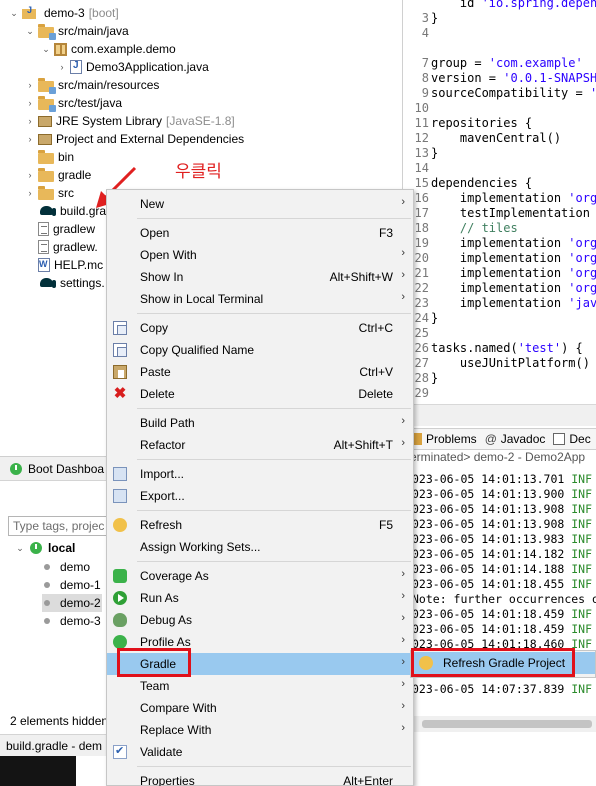 Image resolution: width=596 pixels, height=786 pixels. I want to click on tab-dec: Dec, so click(572, 439).